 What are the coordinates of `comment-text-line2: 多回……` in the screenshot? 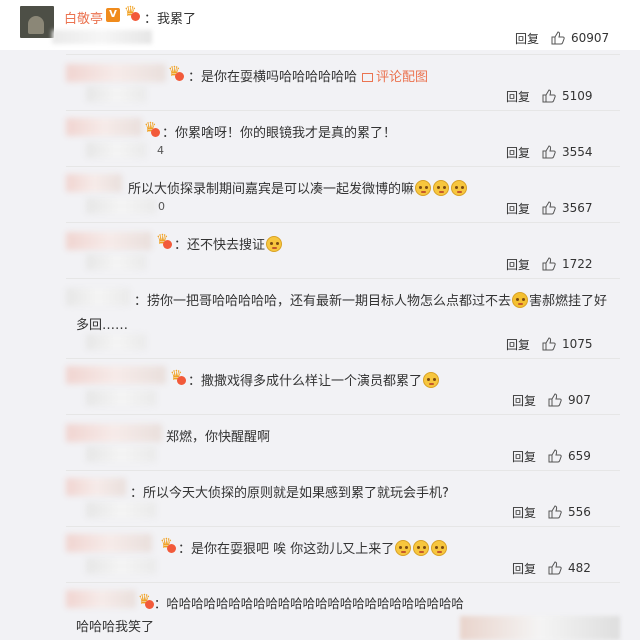 It's located at (102, 325).